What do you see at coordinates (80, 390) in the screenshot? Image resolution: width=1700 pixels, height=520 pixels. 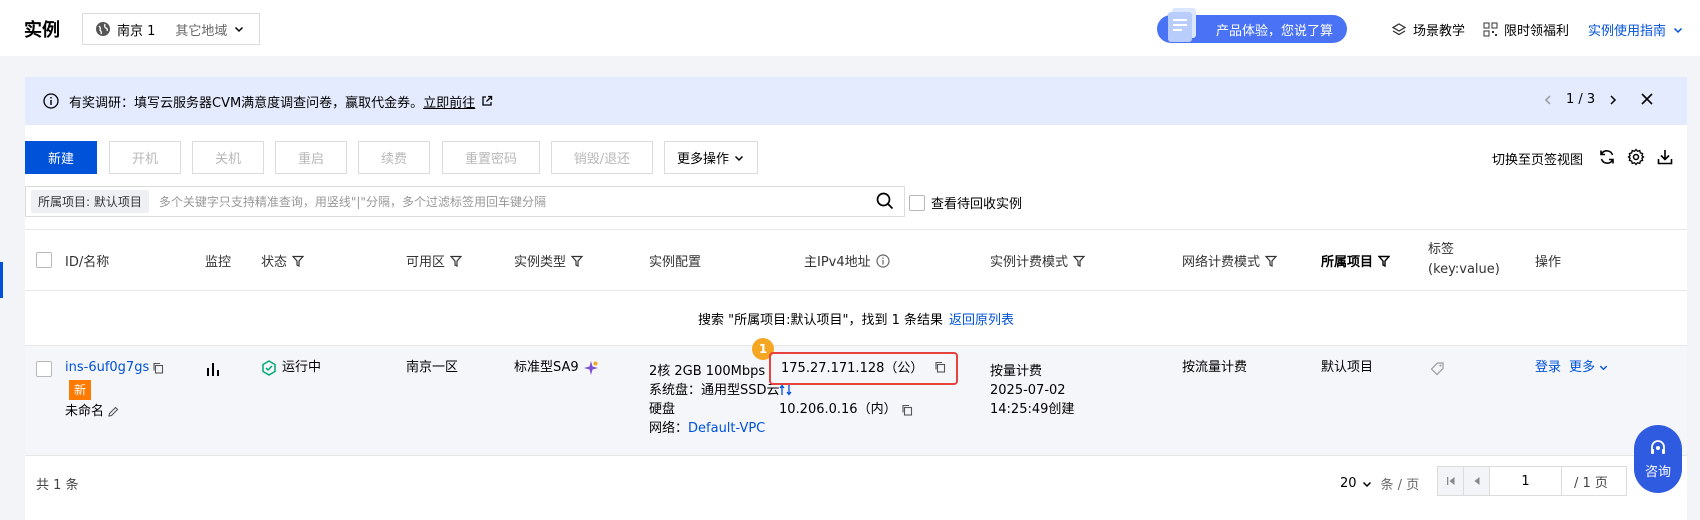 I see `new-badge: 新` at bounding box center [80, 390].